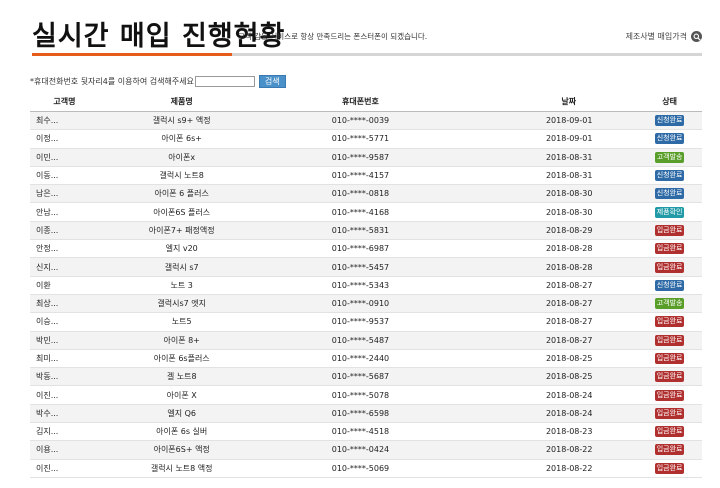 Image resolution: width=720 pixels, height=488 pixels. What do you see at coordinates (360, 212) in the screenshot?
I see `phone-number: 010-****-4168` at bounding box center [360, 212].